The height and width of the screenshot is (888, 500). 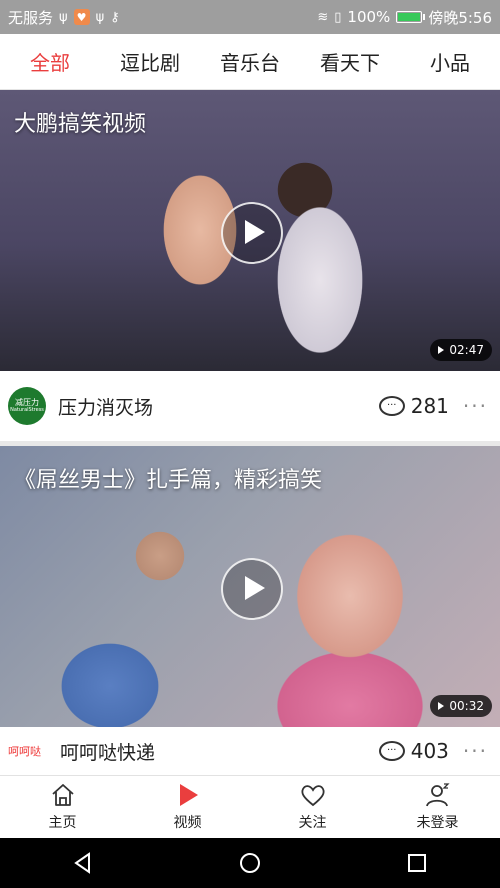 What do you see at coordinates (50, 61) in the screenshot?
I see `tab-all: 全部` at bounding box center [50, 61].